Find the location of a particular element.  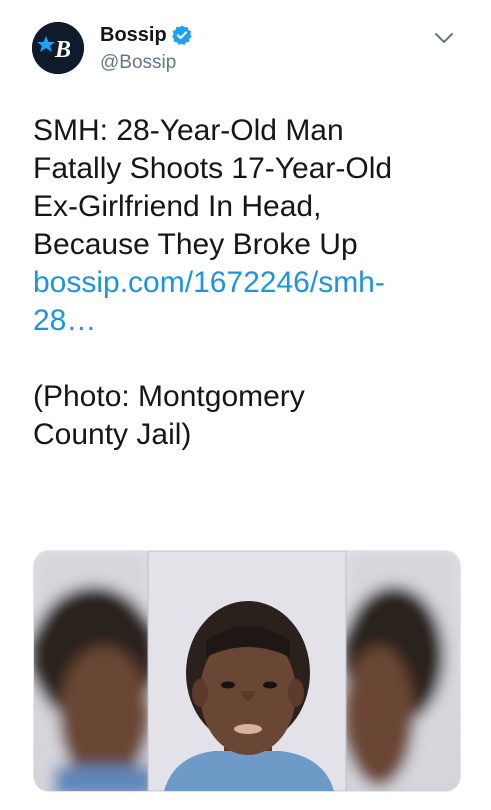

verified-badge-icon is located at coordinates (181, 35).